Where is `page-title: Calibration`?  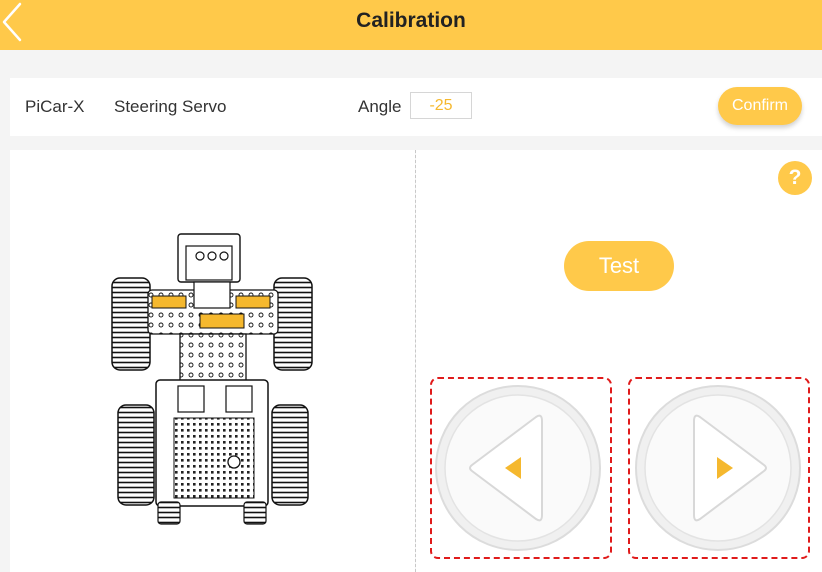 page-title: Calibration is located at coordinates (411, 20).